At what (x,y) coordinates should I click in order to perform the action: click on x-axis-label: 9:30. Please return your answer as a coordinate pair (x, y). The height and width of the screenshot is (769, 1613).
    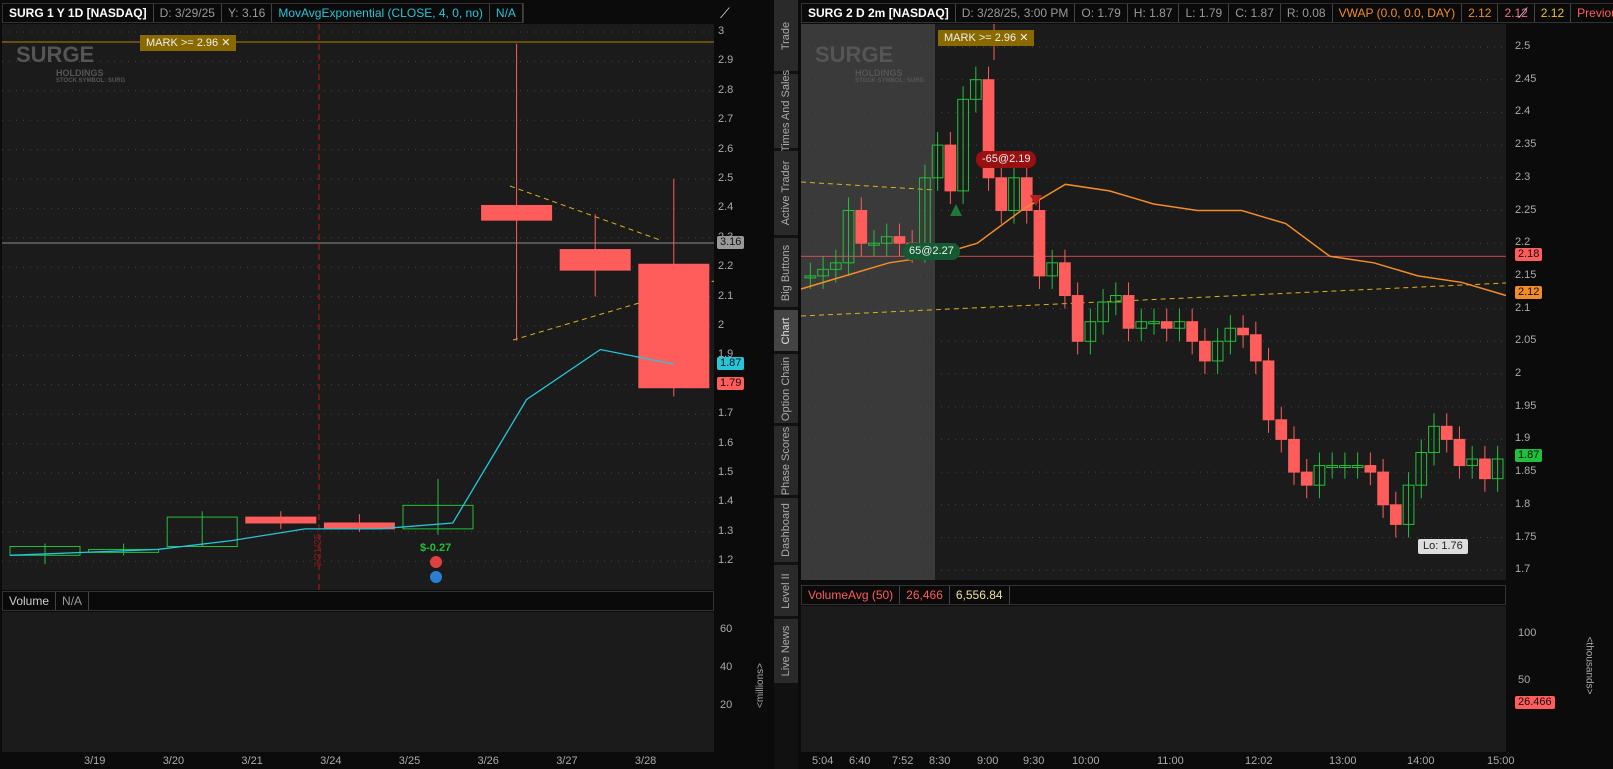
    Looking at the image, I should click on (1034, 761).